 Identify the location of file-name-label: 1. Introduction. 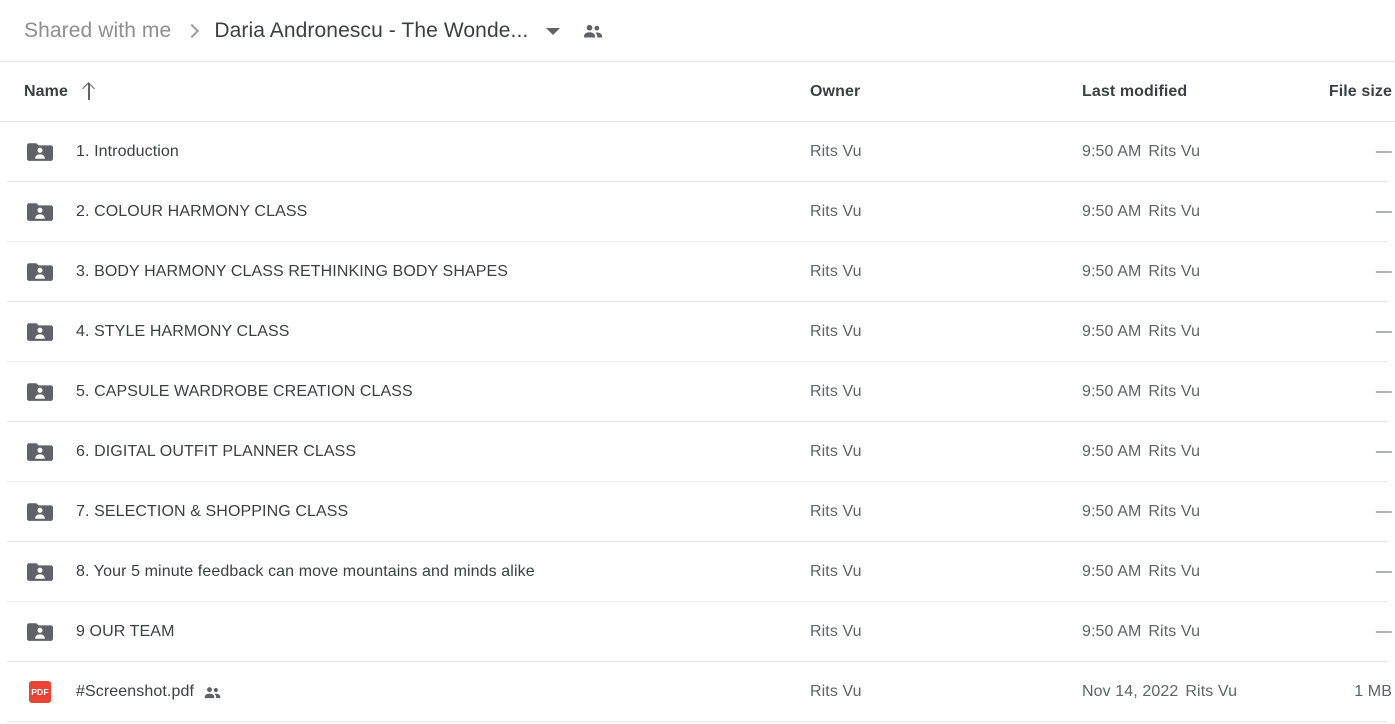
(127, 151).